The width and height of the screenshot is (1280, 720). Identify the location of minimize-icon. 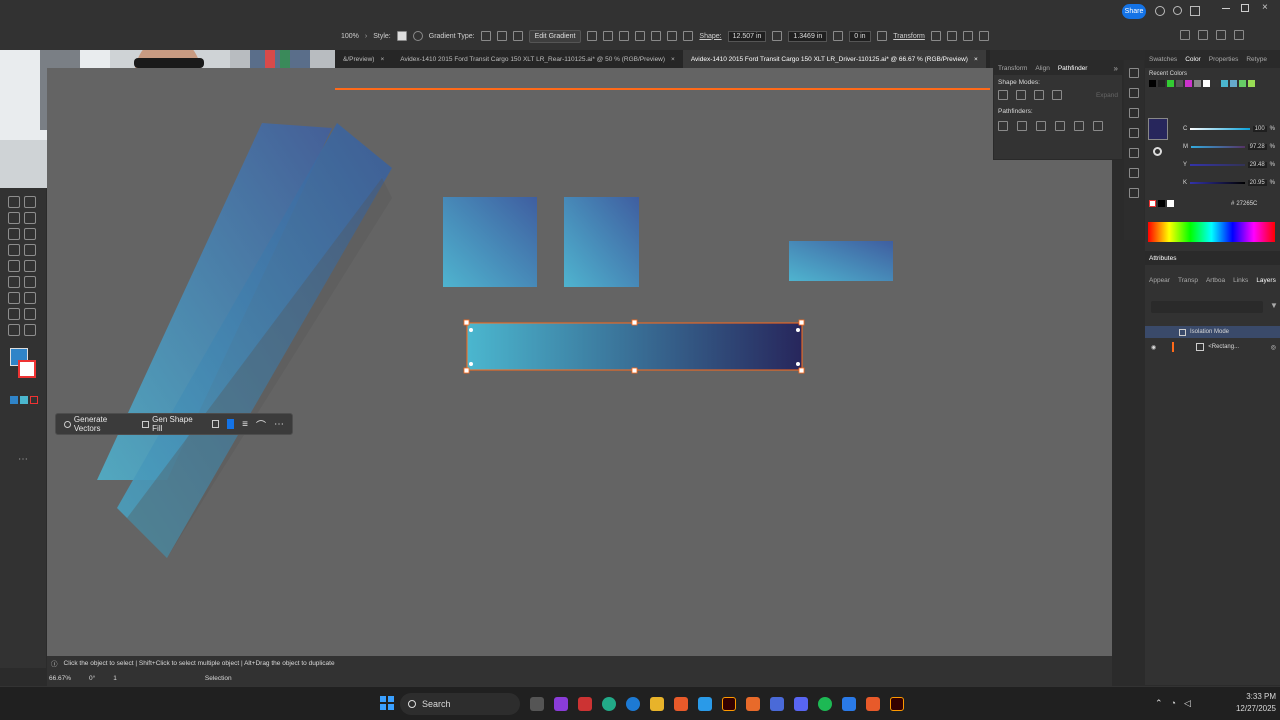
(1226, 8).